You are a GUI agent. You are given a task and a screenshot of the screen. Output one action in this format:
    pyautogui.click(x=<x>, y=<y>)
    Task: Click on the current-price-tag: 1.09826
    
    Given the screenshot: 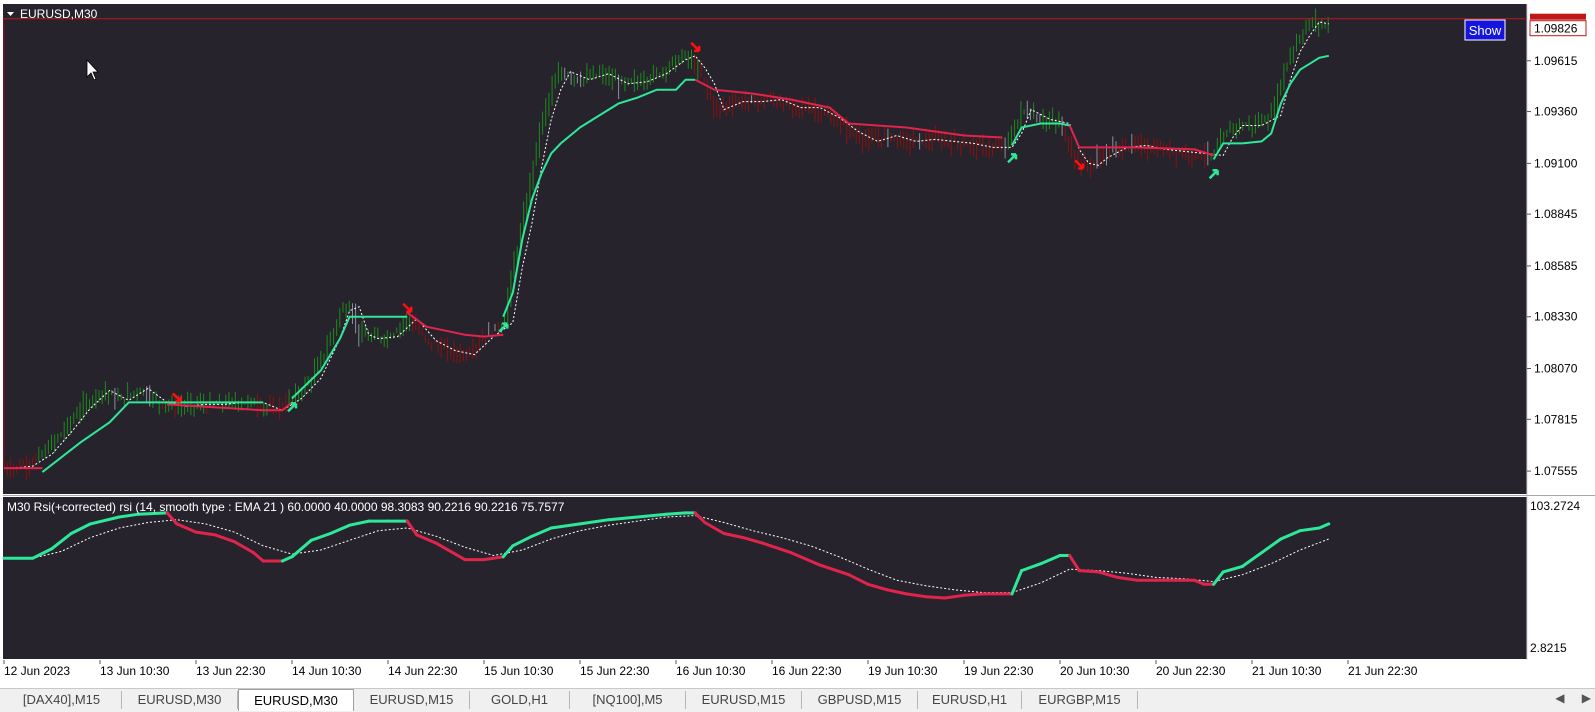 What is the action you would take?
    pyautogui.click(x=1558, y=28)
    